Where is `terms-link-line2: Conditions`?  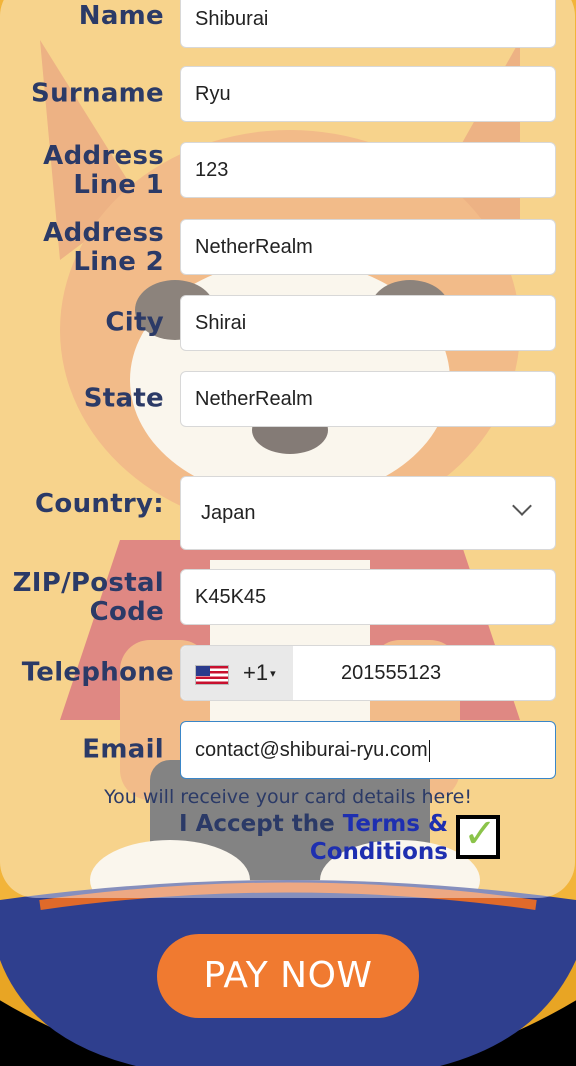
terms-link-line2: Conditions is located at coordinates (313, 852).